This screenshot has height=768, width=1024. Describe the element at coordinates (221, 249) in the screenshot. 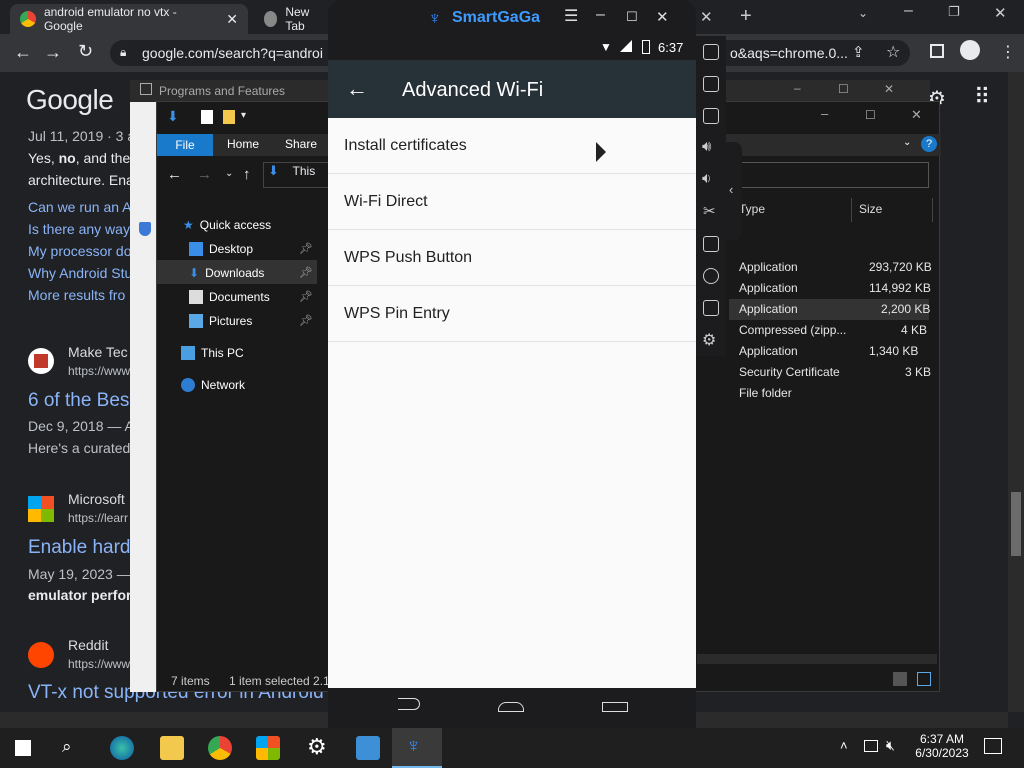

I see `nav-desktop: Desktop` at that location.